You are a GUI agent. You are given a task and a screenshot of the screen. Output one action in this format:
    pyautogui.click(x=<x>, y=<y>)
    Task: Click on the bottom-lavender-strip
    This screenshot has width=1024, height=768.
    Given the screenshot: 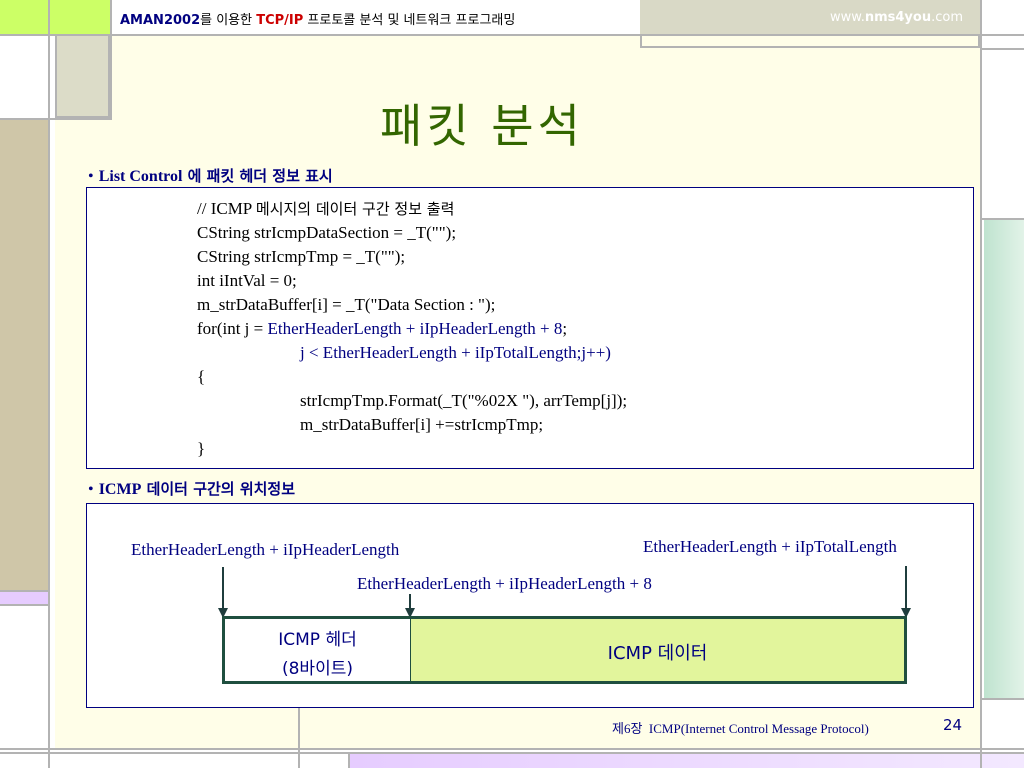 What is the action you would take?
    pyautogui.click(x=687, y=761)
    